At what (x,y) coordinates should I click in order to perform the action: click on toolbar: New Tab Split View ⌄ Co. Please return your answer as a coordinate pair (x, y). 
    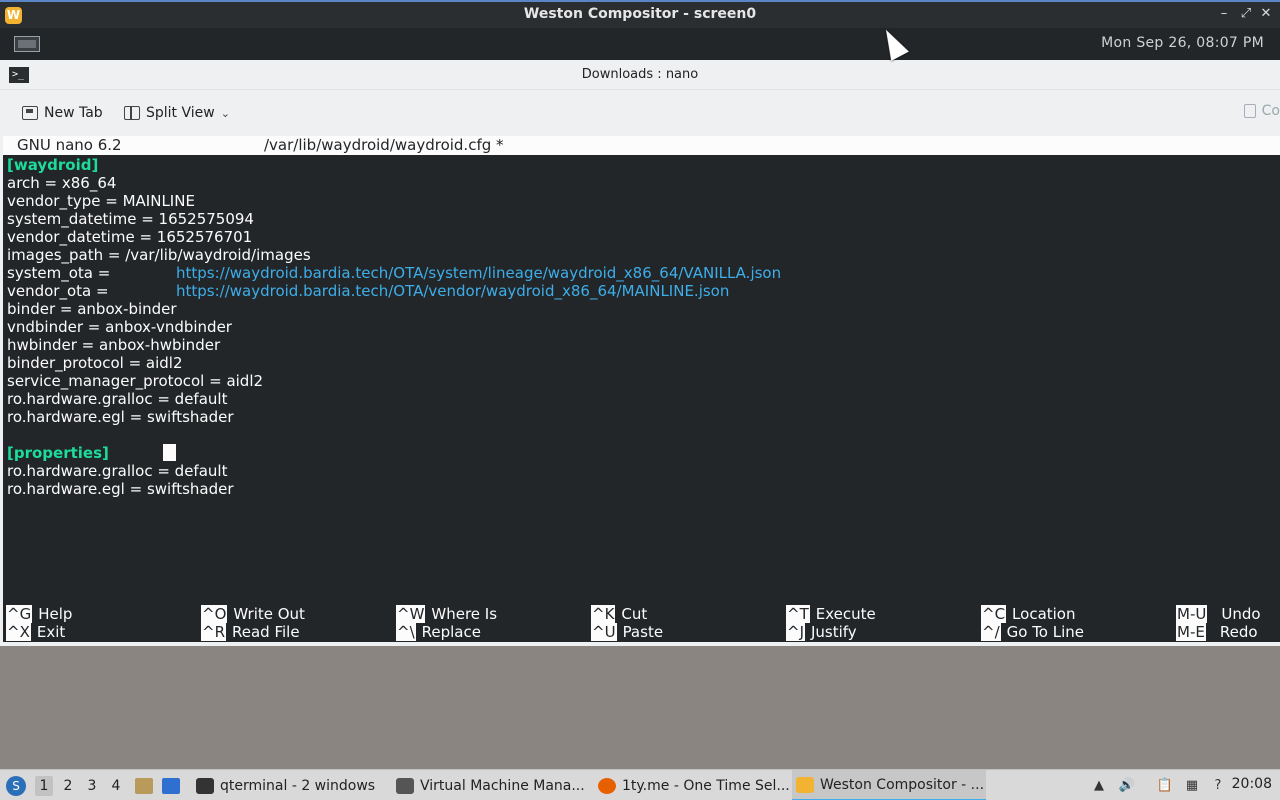
    Looking at the image, I should click on (640, 113).